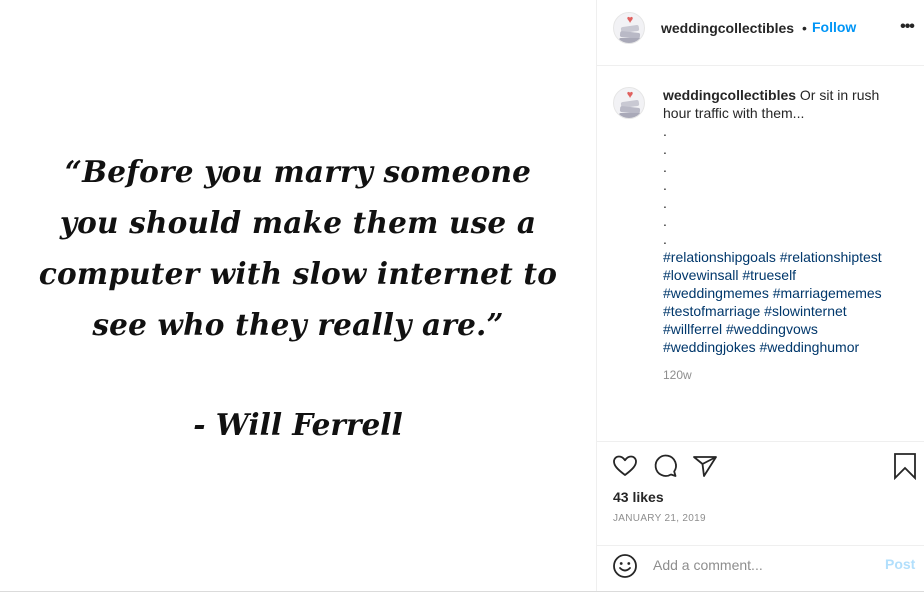 This screenshot has width=924, height=594. I want to click on quote-line: “Before you marry someone, so click(298, 171).